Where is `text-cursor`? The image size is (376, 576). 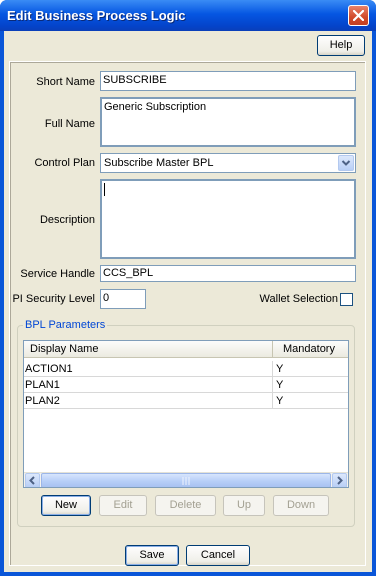
text-cursor is located at coordinates (104, 189).